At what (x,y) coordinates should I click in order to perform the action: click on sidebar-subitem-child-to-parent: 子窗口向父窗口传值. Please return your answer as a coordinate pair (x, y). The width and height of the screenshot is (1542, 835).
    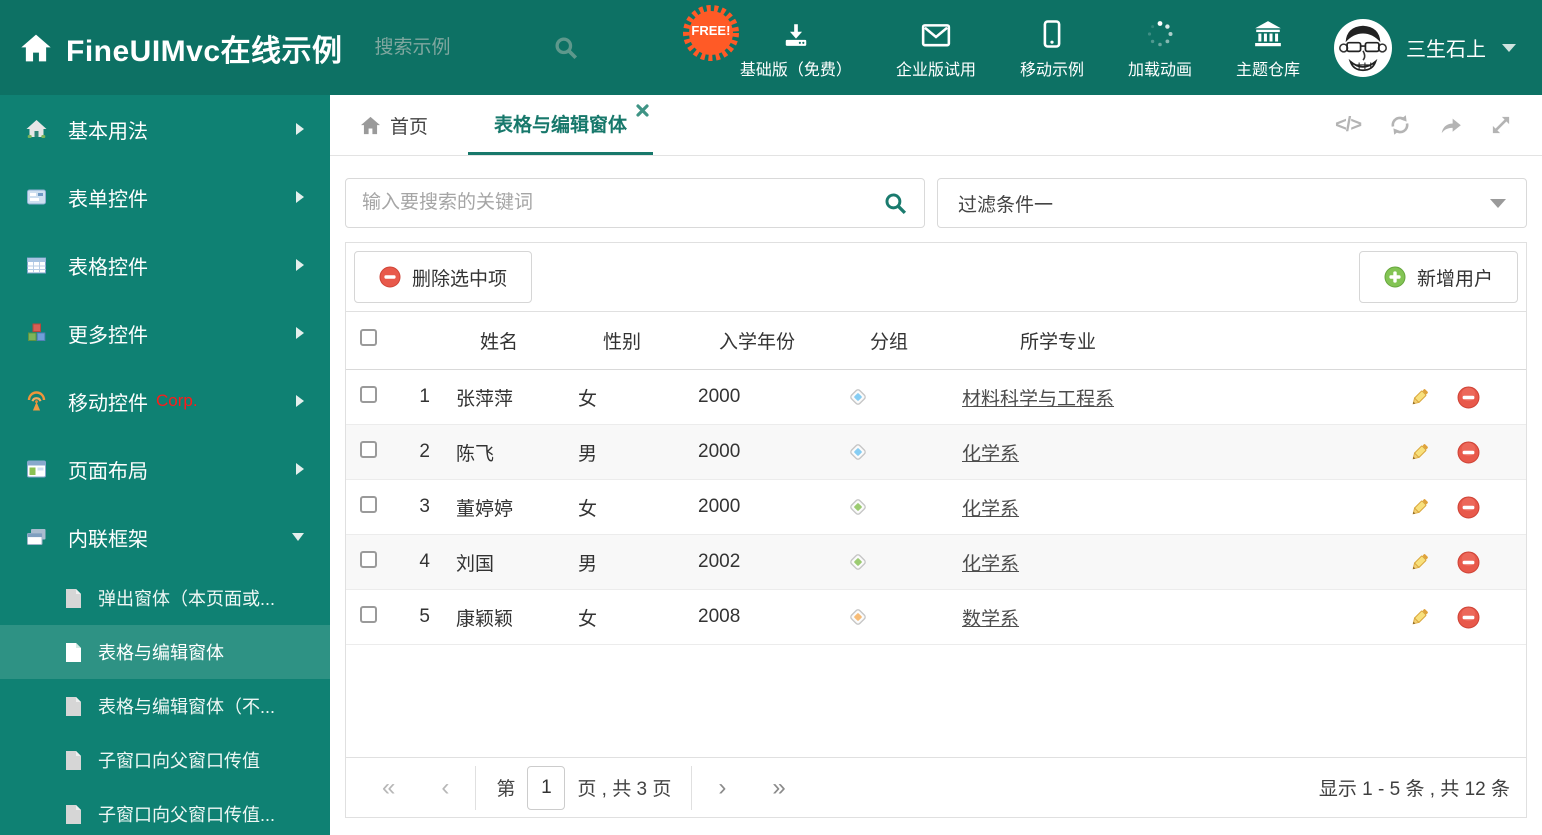
    Looking at the image, I should click on (165, 760).